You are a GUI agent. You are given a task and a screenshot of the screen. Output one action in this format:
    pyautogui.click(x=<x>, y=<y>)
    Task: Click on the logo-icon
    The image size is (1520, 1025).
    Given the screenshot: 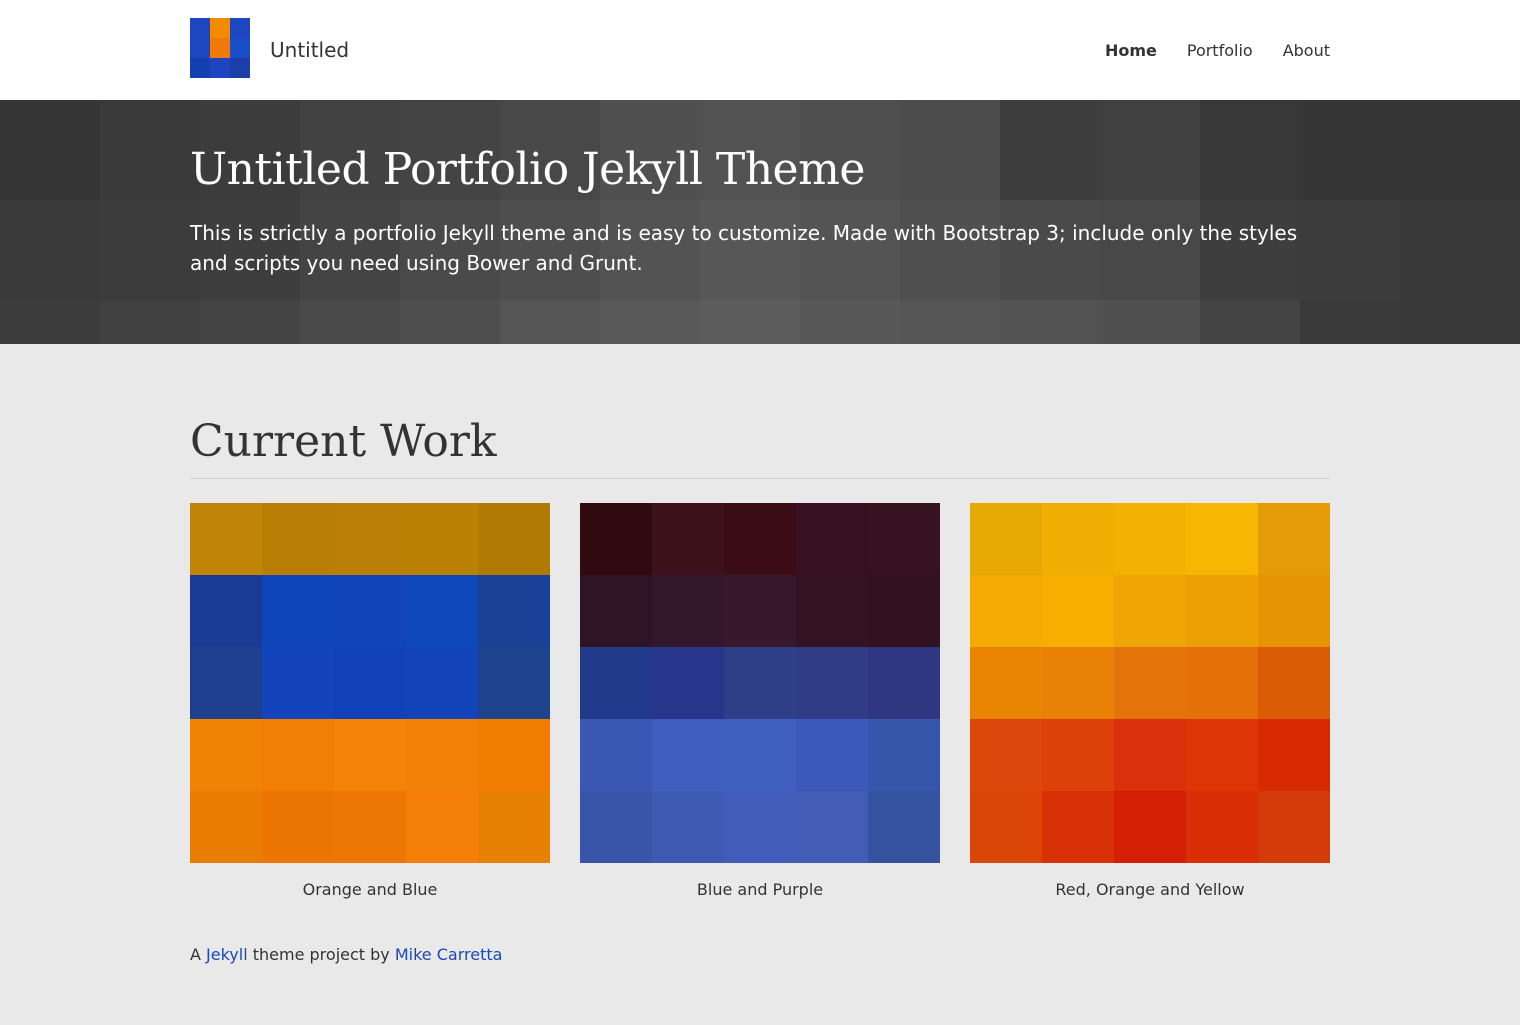 What is the action you would take?
    pyautogui.click(x=220, y=48)
    